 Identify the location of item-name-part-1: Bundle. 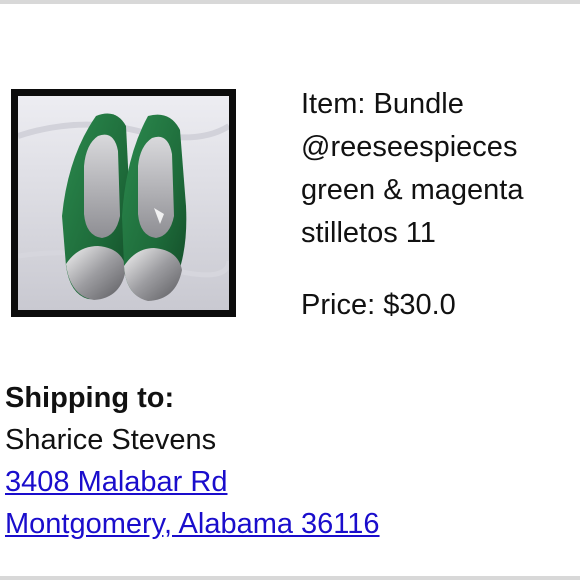
(418, 104).